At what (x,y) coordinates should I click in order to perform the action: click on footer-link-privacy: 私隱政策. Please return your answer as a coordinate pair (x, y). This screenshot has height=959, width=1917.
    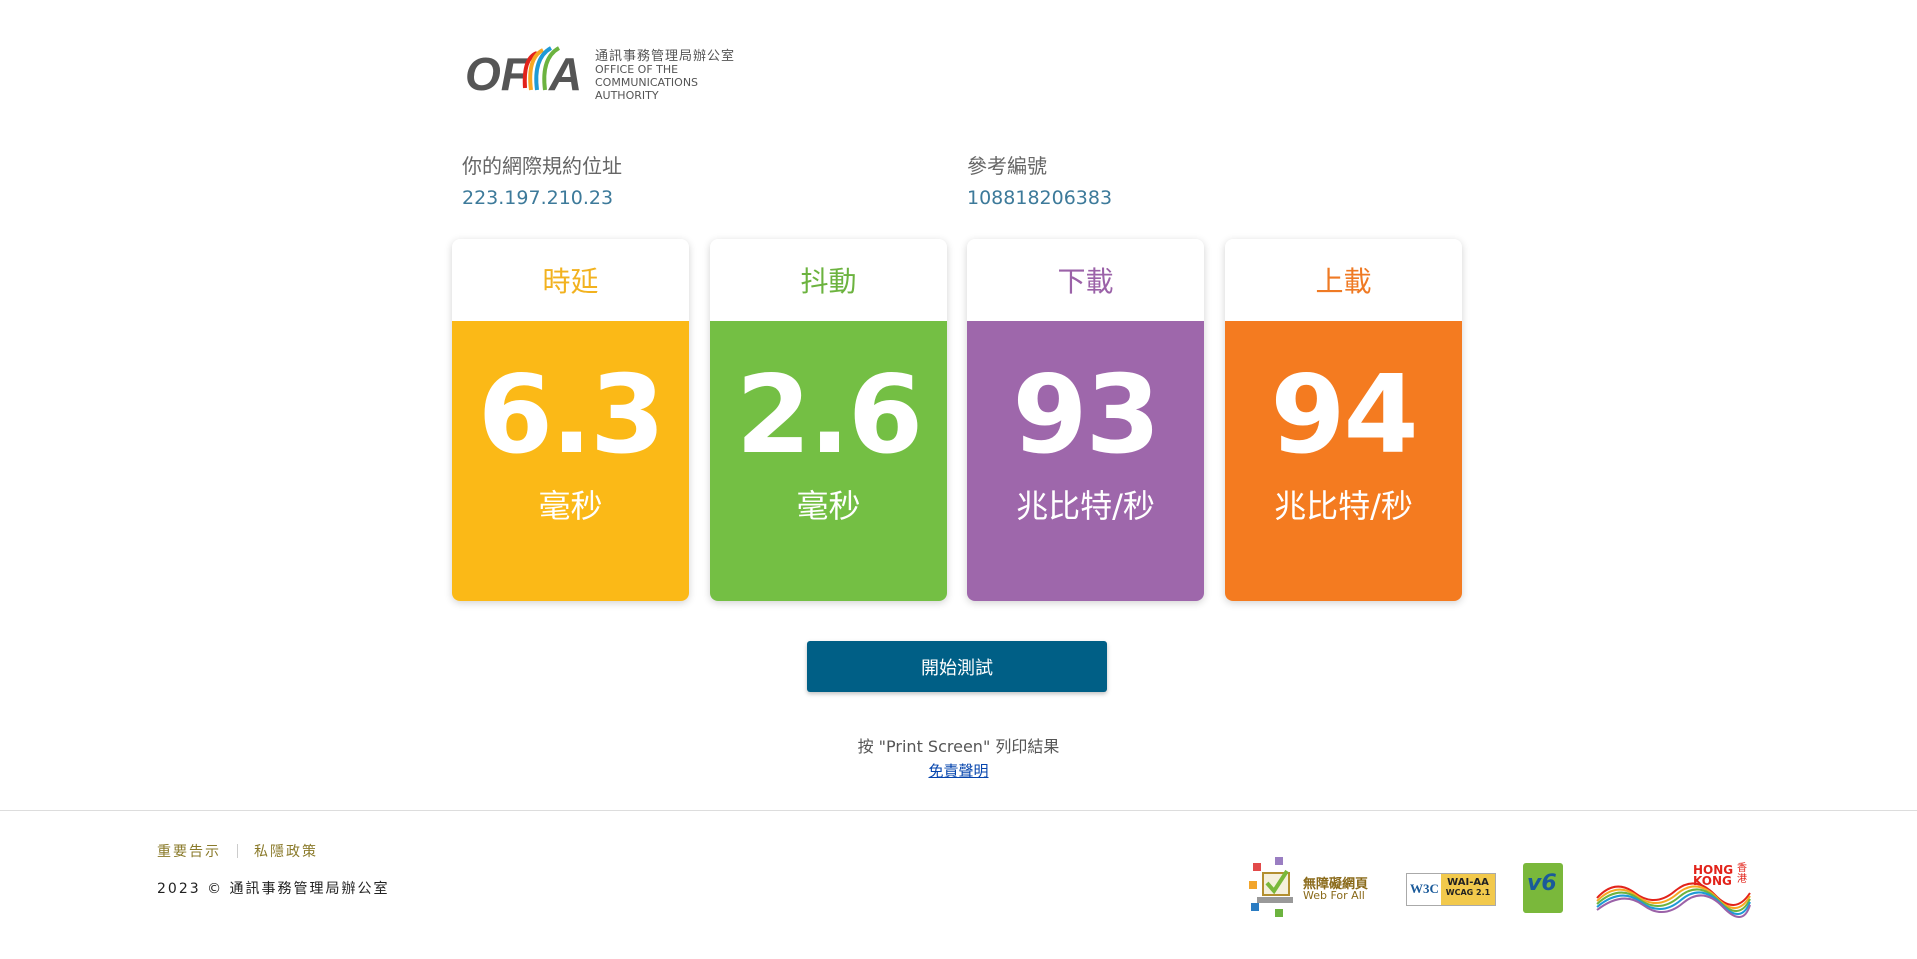
    Looking at the image, I should click on (286, 851).